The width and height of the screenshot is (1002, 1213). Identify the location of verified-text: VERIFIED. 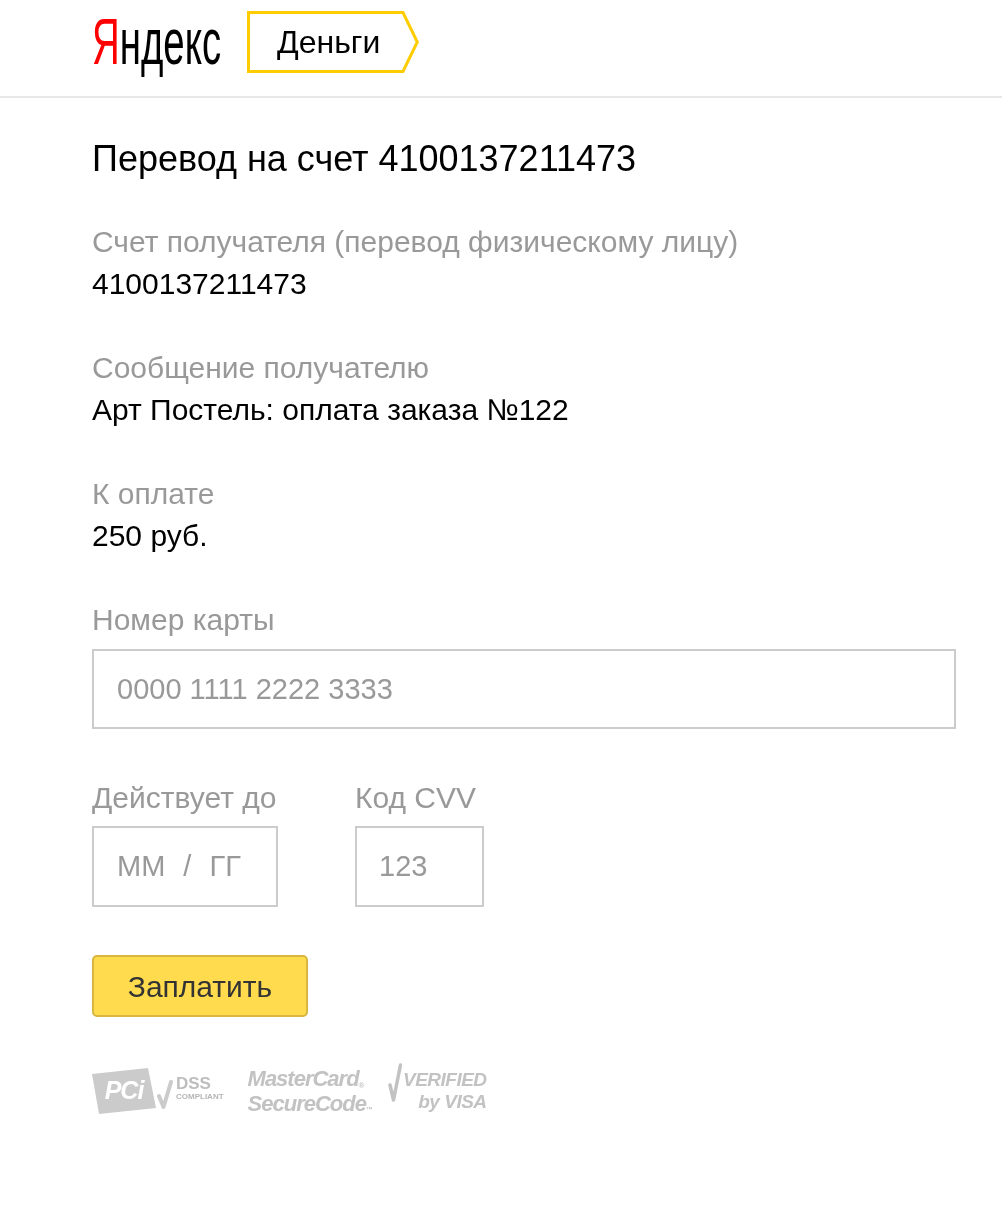
(444, 1079).